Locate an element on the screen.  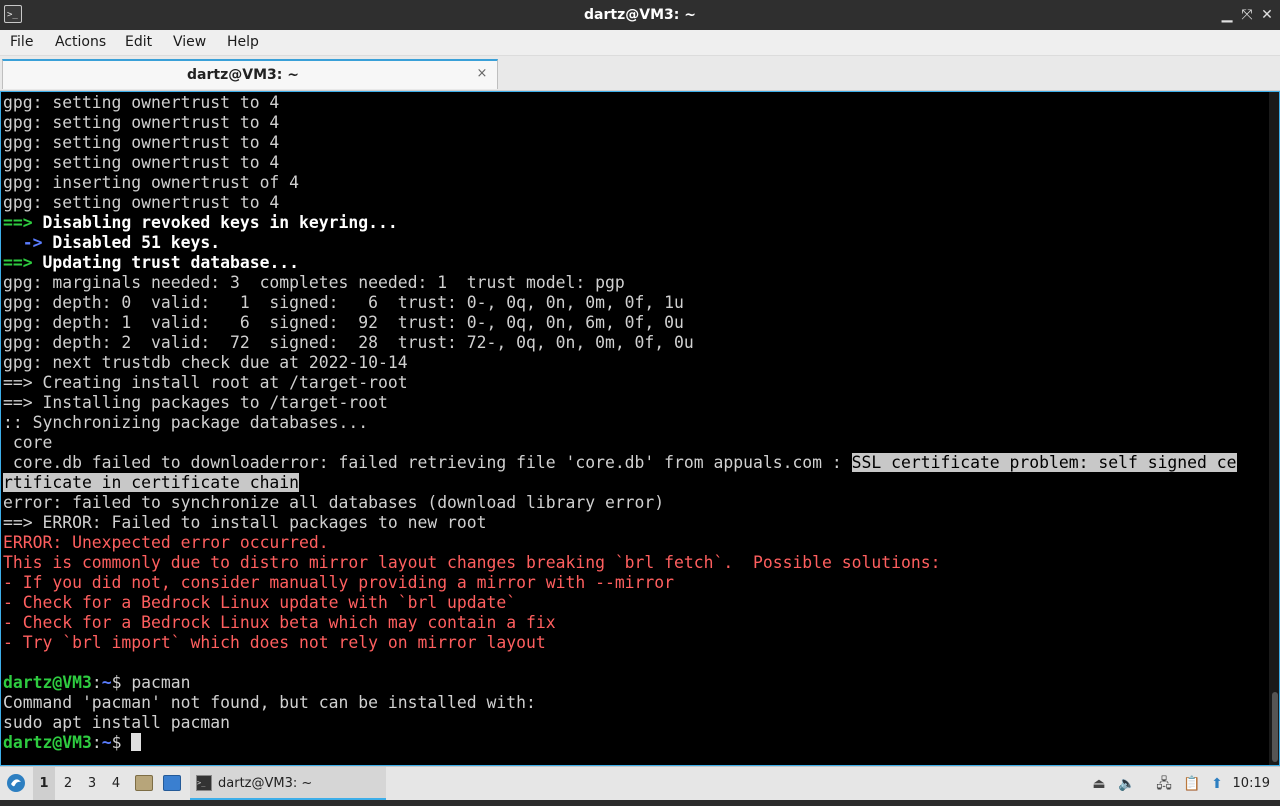
show-desktop-icon is located at coordinates (172, 783).